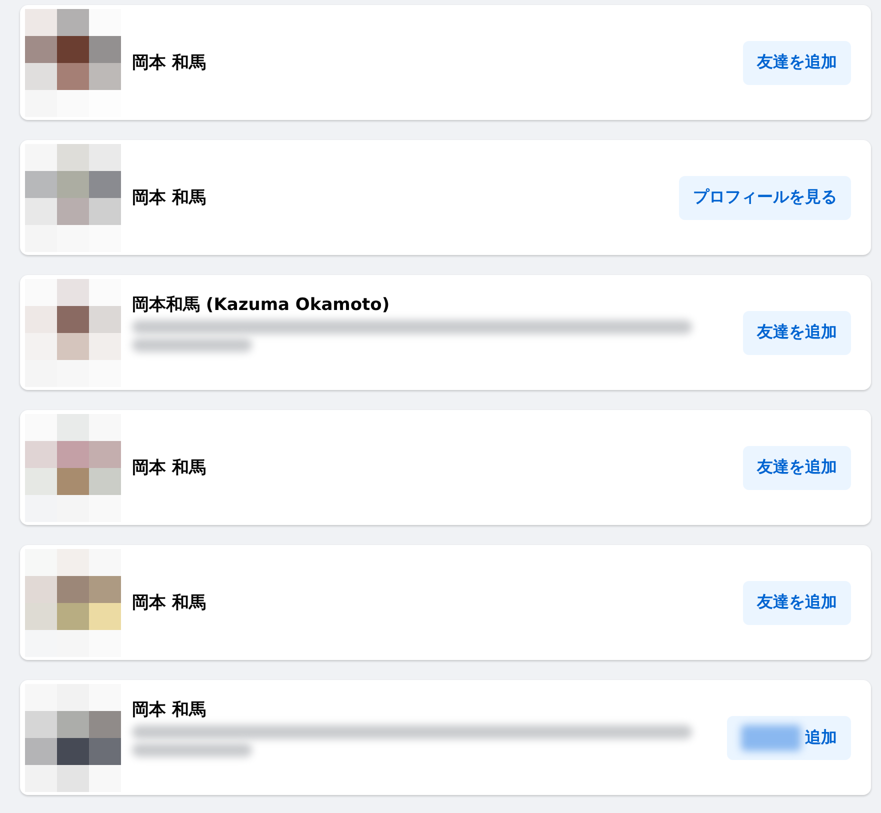 The image size is (881, 813). What do you see at coordinates (437, 304) in the screenshot?
I see `person-name: 岡本和馬 (Kazuma Okamoto)` at bounding box center [437, 304].